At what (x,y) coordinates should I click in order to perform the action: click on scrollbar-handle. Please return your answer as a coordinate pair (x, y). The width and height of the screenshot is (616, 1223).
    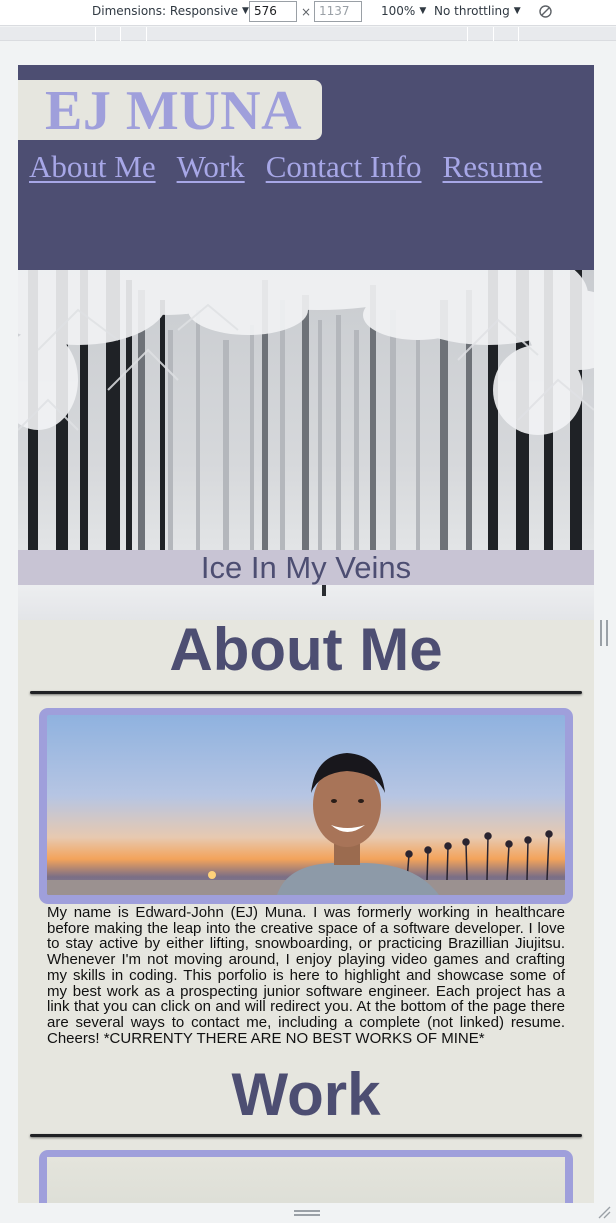
    Looking at the image, I should click on (604, 633).